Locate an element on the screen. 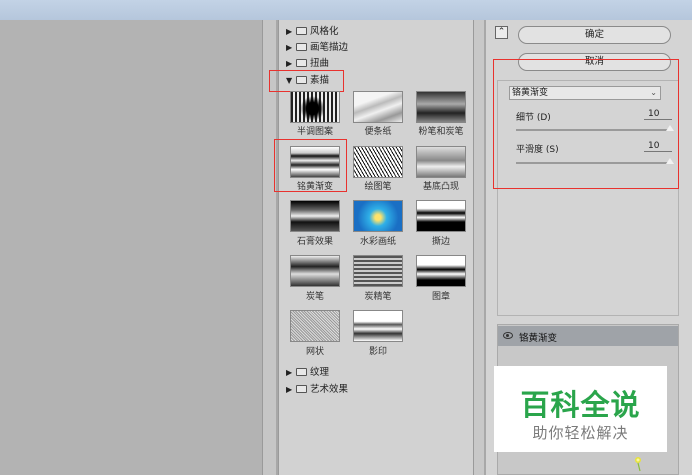 This screenshot has width=692, height=475. detail-slider-thumb is located at coordinates (670, 128).